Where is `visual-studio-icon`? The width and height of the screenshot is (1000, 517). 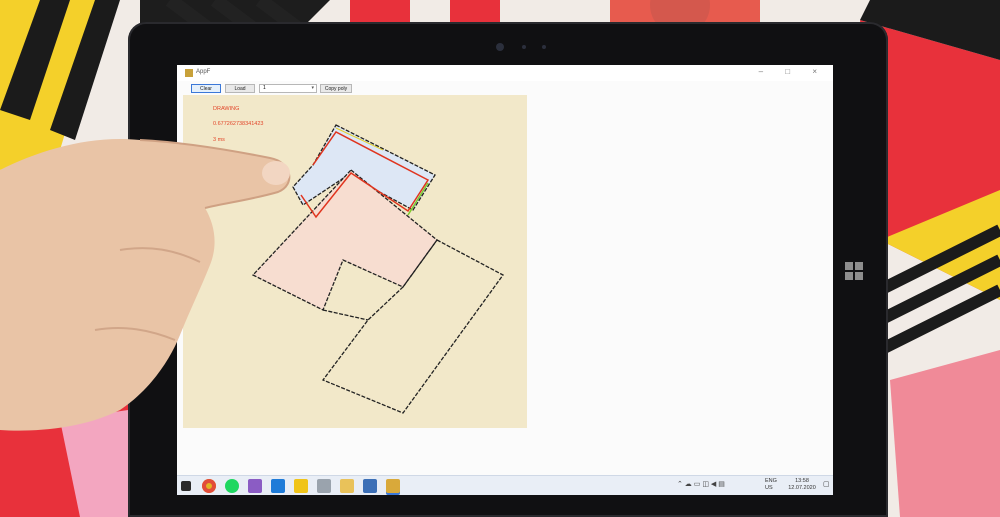 visual-studio-icon is located at coordinates (255, 486).